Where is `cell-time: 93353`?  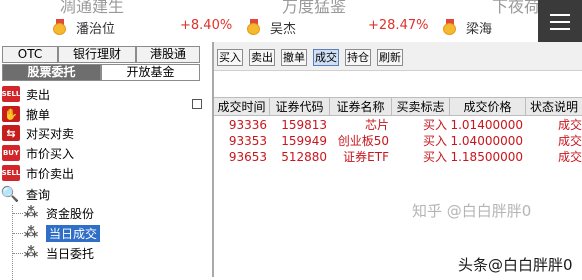
cell-time: 93353 is located at coordinates (247, 141).